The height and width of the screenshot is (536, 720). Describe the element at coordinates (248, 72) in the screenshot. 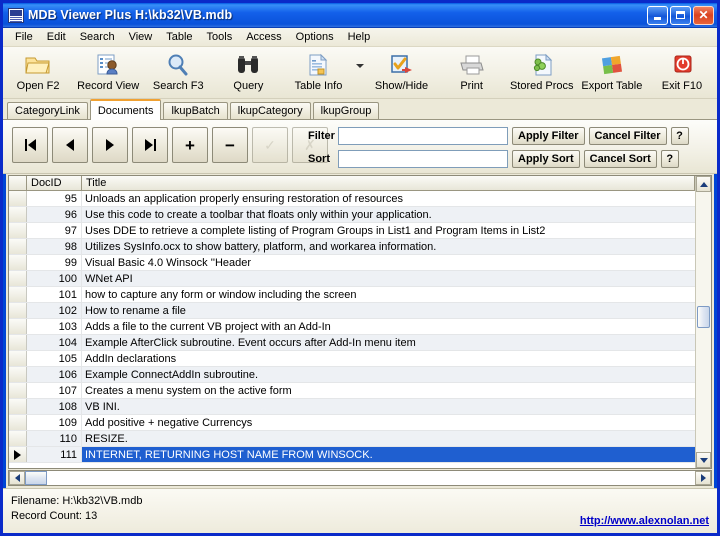

I see `query-button: Query` at that location.